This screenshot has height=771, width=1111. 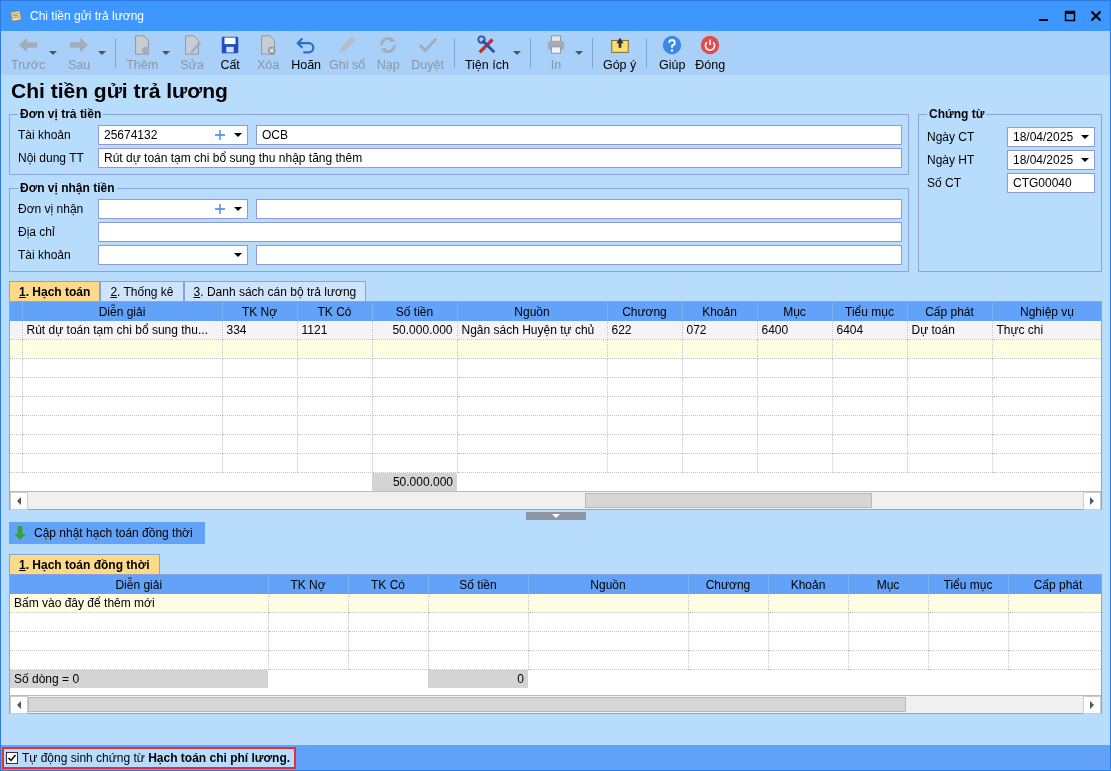 What do you see at coordinates (869, 330) in the screenshot?
I see `table-cell: 6404` at bounding box center [869, 330].